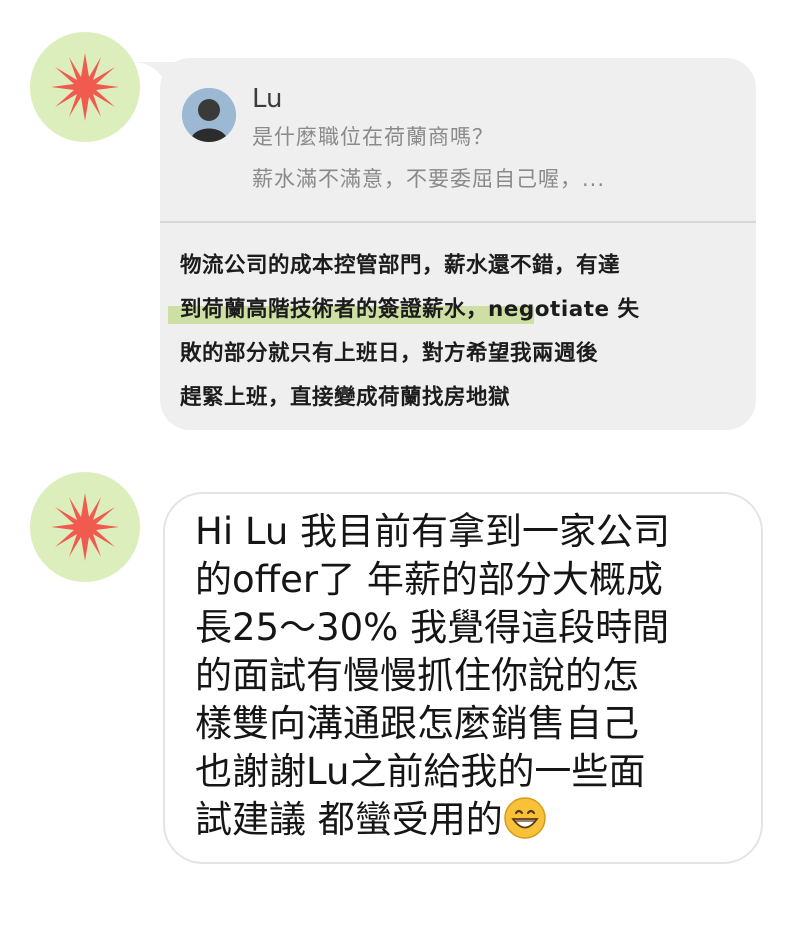 This screenshot has height=941, width=810. Describe the element at coordinates (389, 353) in the screenshot. I see `reply-text-line: 敗的部分就只有上班日，對方希望我兩週後` at that location.